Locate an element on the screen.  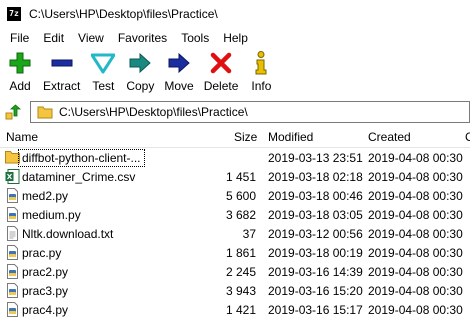
test-label: Test is located at coordinates (103, 86).